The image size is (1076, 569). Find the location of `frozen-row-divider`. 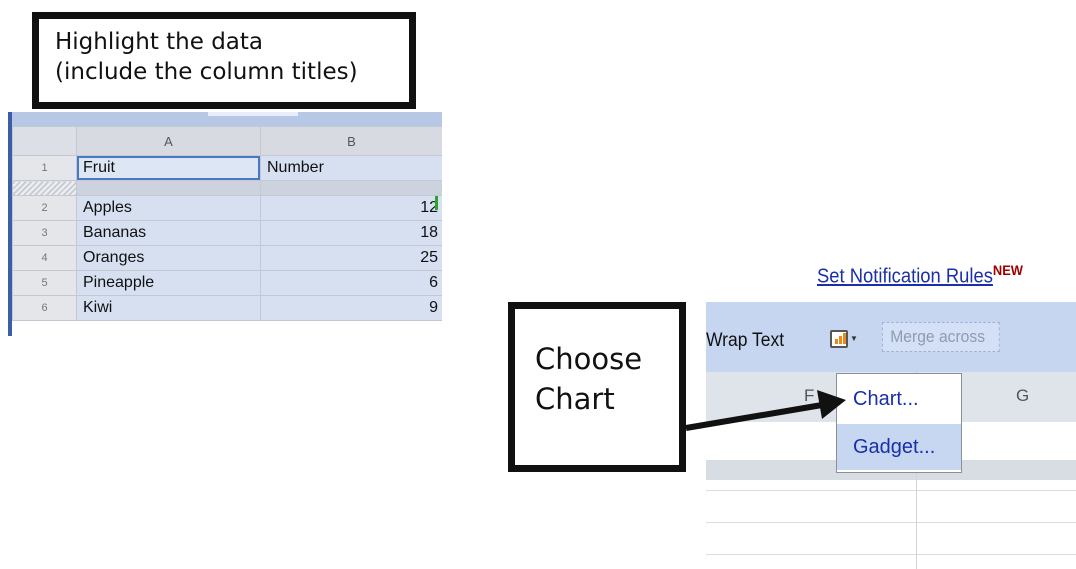

frozen-row-divider is located at coordinates (44, 188).